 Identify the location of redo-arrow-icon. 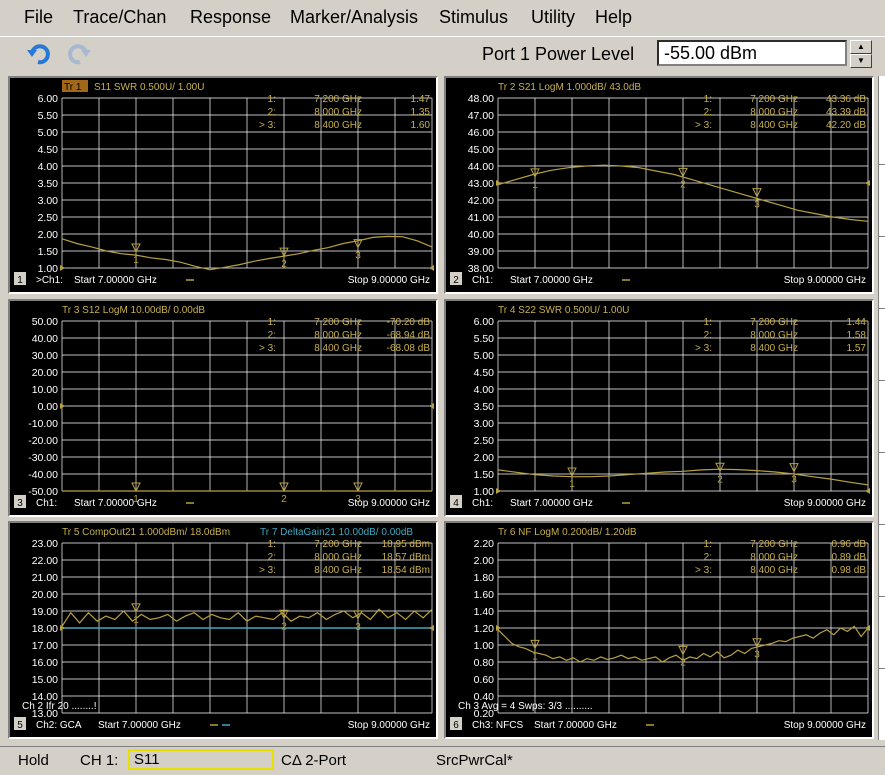
(79, 54).